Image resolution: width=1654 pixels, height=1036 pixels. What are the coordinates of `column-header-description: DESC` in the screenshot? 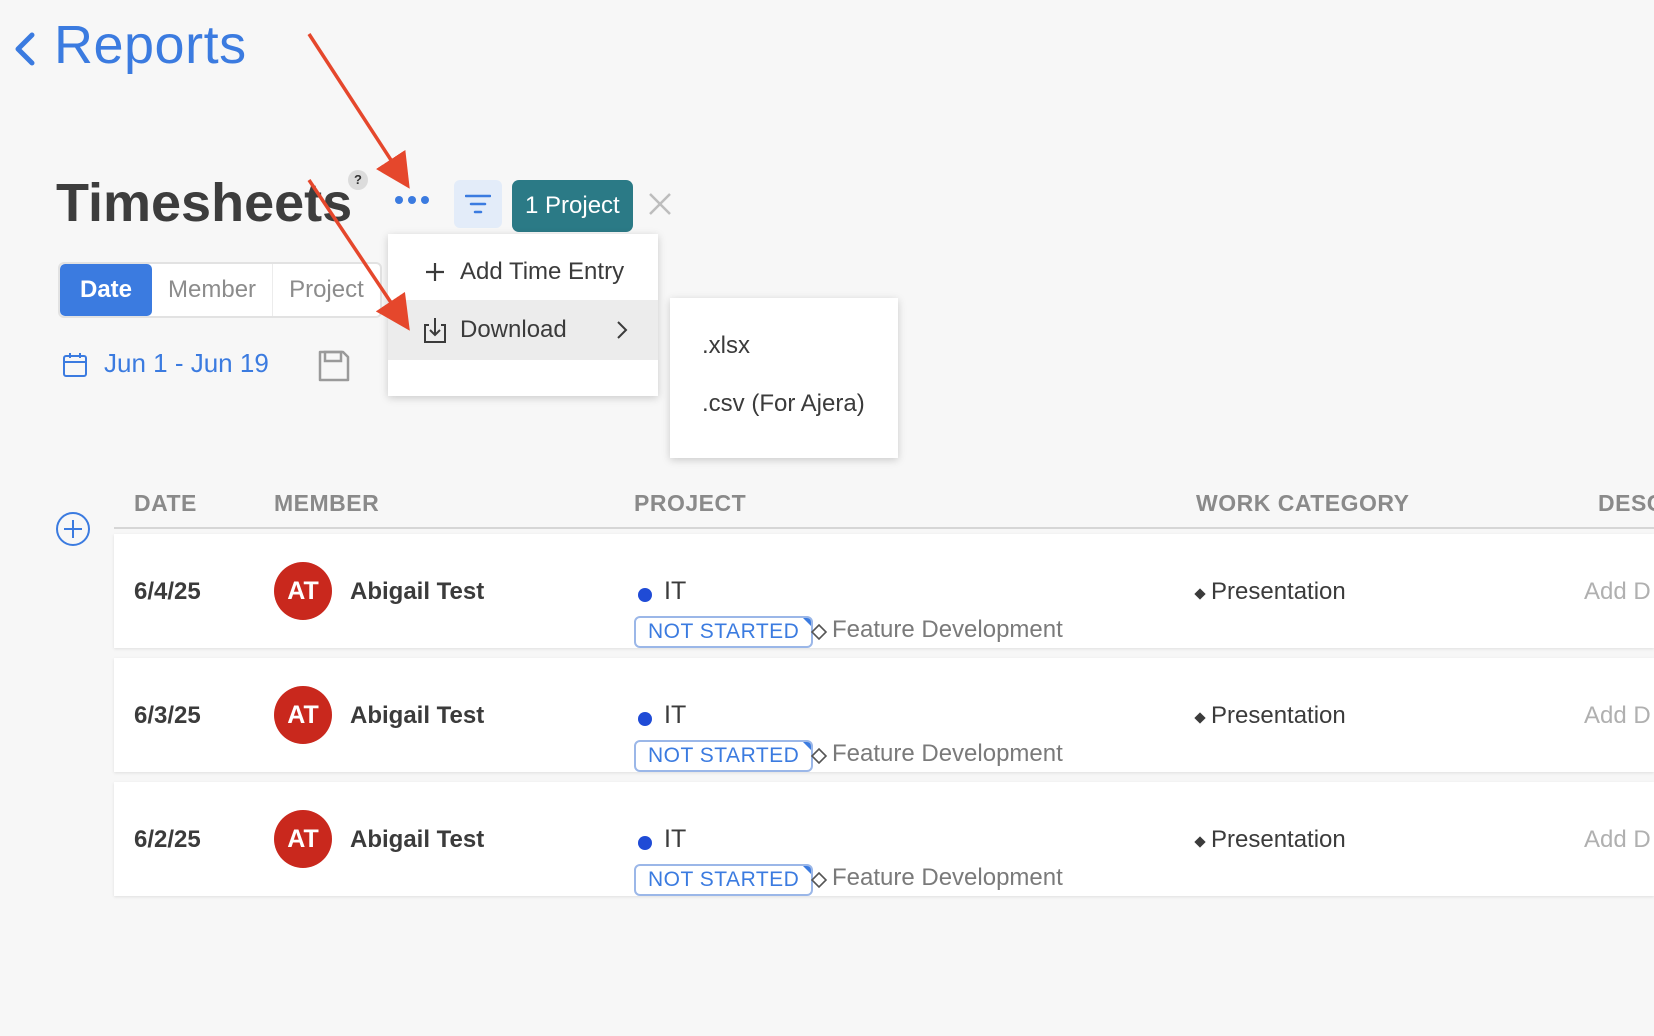 It's located at (1626, 503).